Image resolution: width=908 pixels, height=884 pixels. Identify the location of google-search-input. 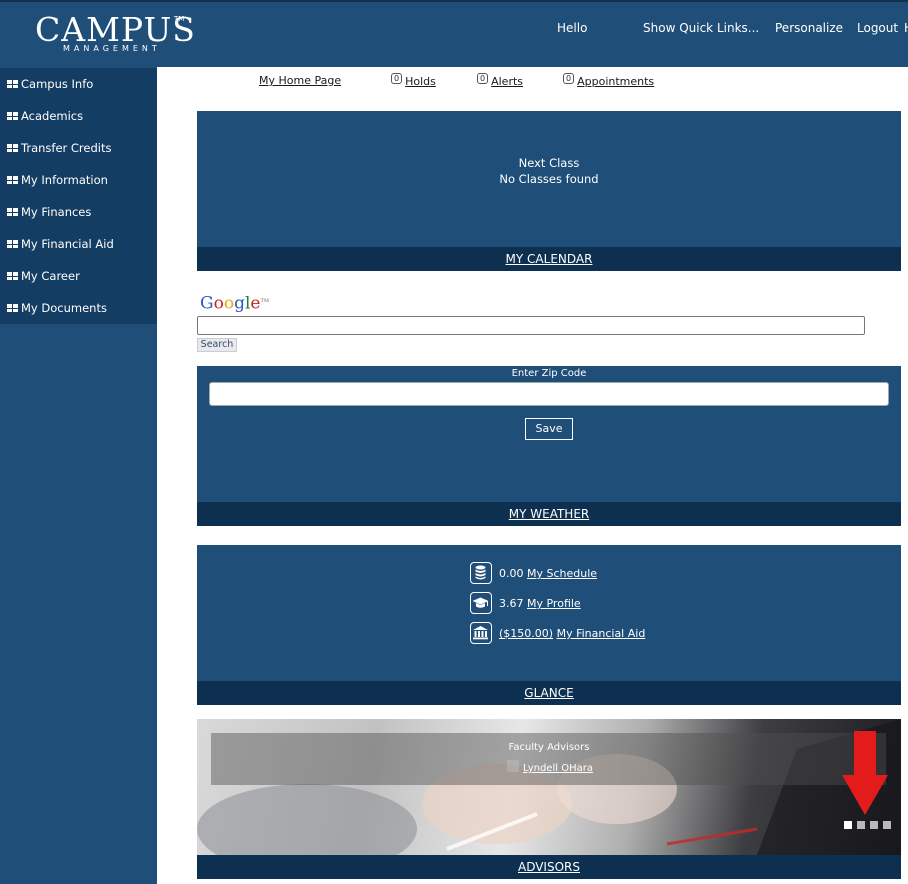
(531, 325).